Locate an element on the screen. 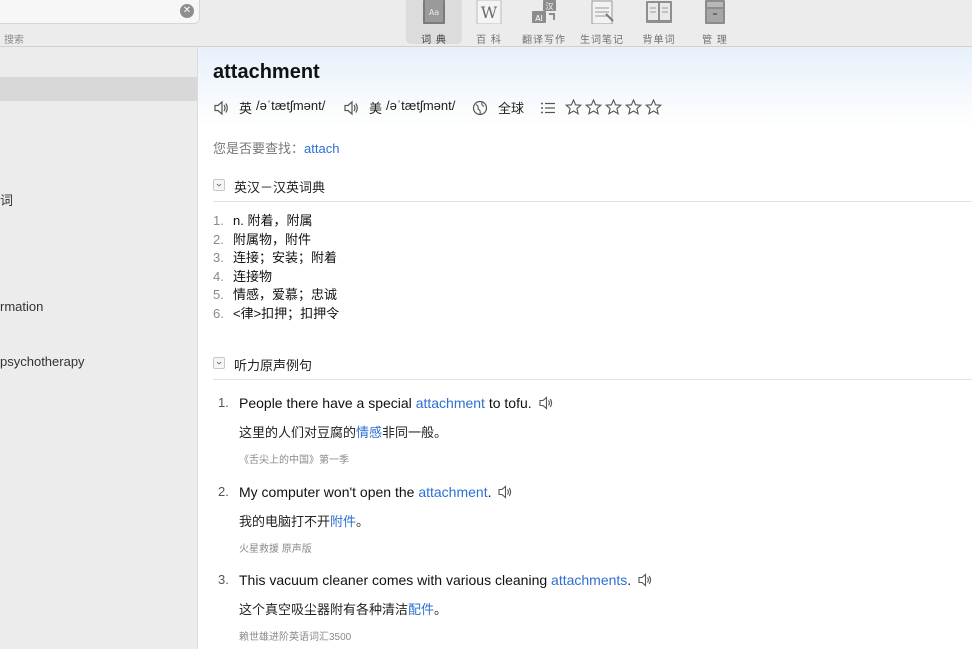 The image size is (972, 649). example-number: 3. is located at coordinates (223, 579).